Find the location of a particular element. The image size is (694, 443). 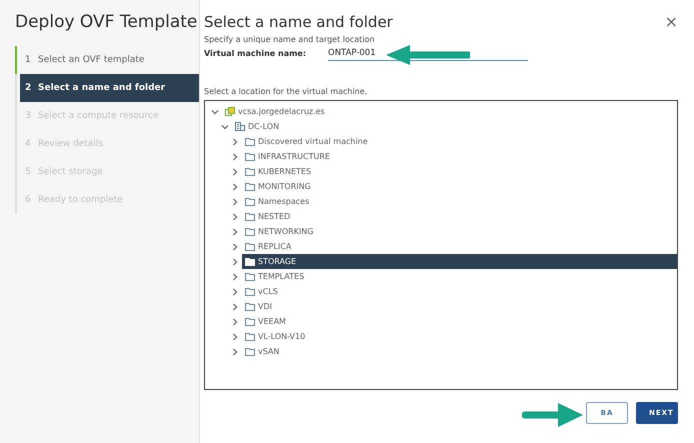

close-button: × is located at coordinates (671, 21).